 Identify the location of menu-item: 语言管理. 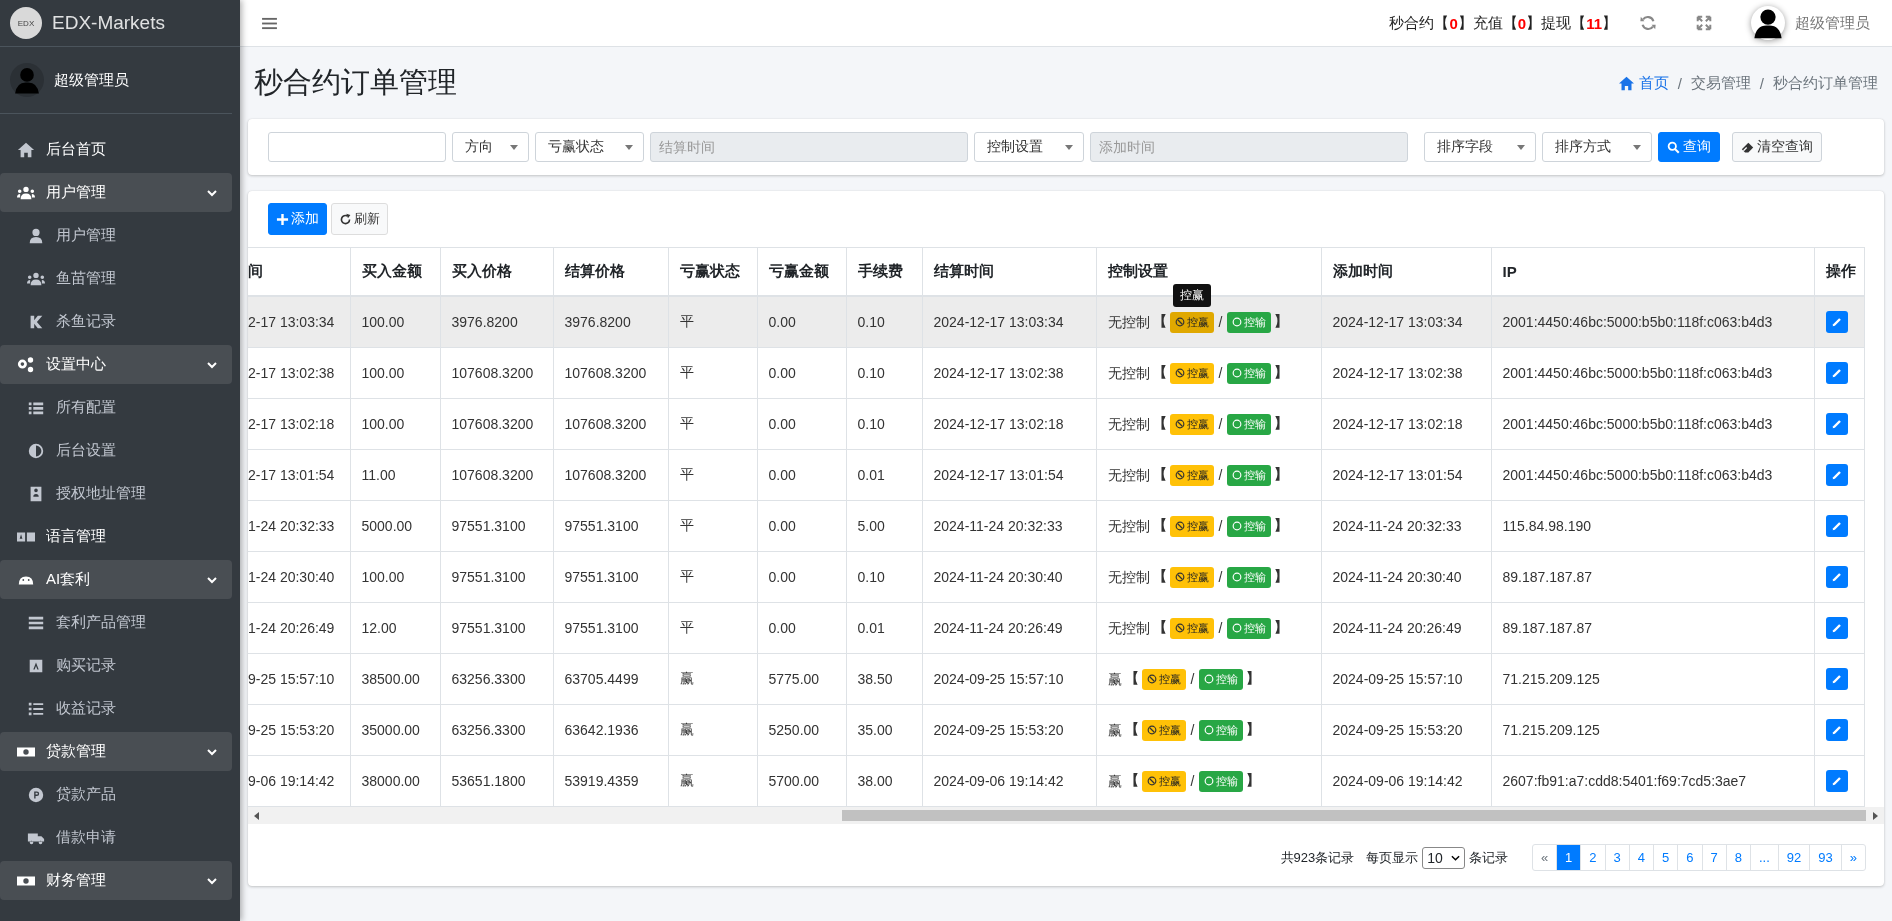
(120, 536).